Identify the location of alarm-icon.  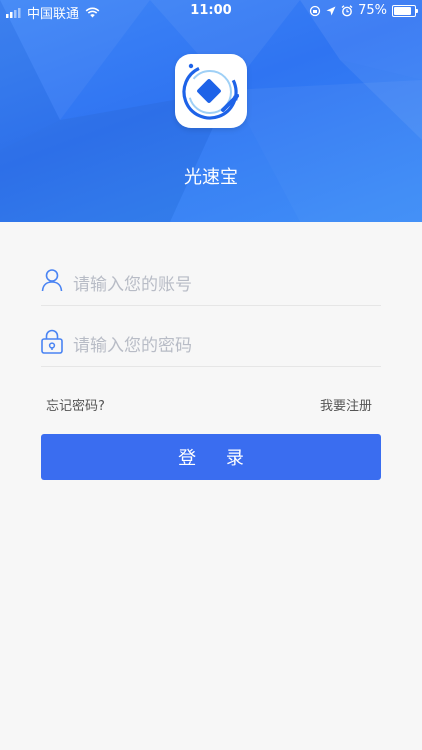
(347, 10).